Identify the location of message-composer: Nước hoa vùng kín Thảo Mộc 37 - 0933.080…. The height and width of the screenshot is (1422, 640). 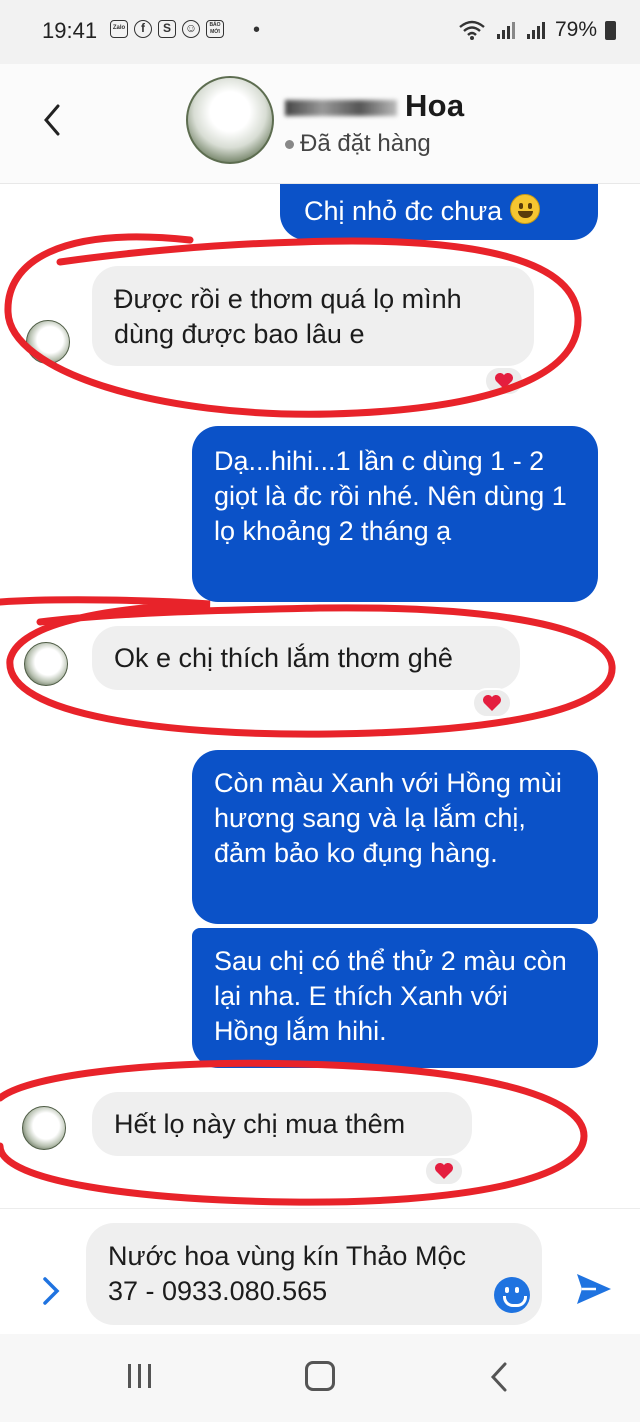
(320, 1271).